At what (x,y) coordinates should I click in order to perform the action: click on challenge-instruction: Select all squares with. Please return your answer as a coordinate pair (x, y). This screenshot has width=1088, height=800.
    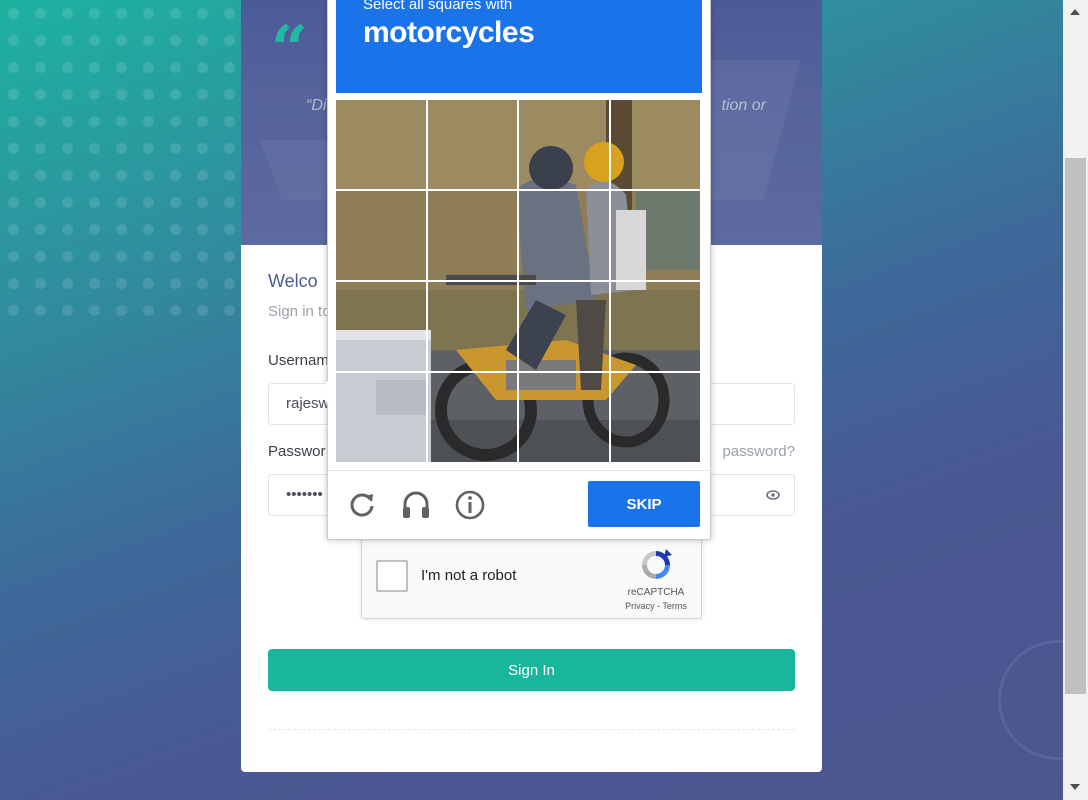
    Looking at the image, I should click on (438, 6).